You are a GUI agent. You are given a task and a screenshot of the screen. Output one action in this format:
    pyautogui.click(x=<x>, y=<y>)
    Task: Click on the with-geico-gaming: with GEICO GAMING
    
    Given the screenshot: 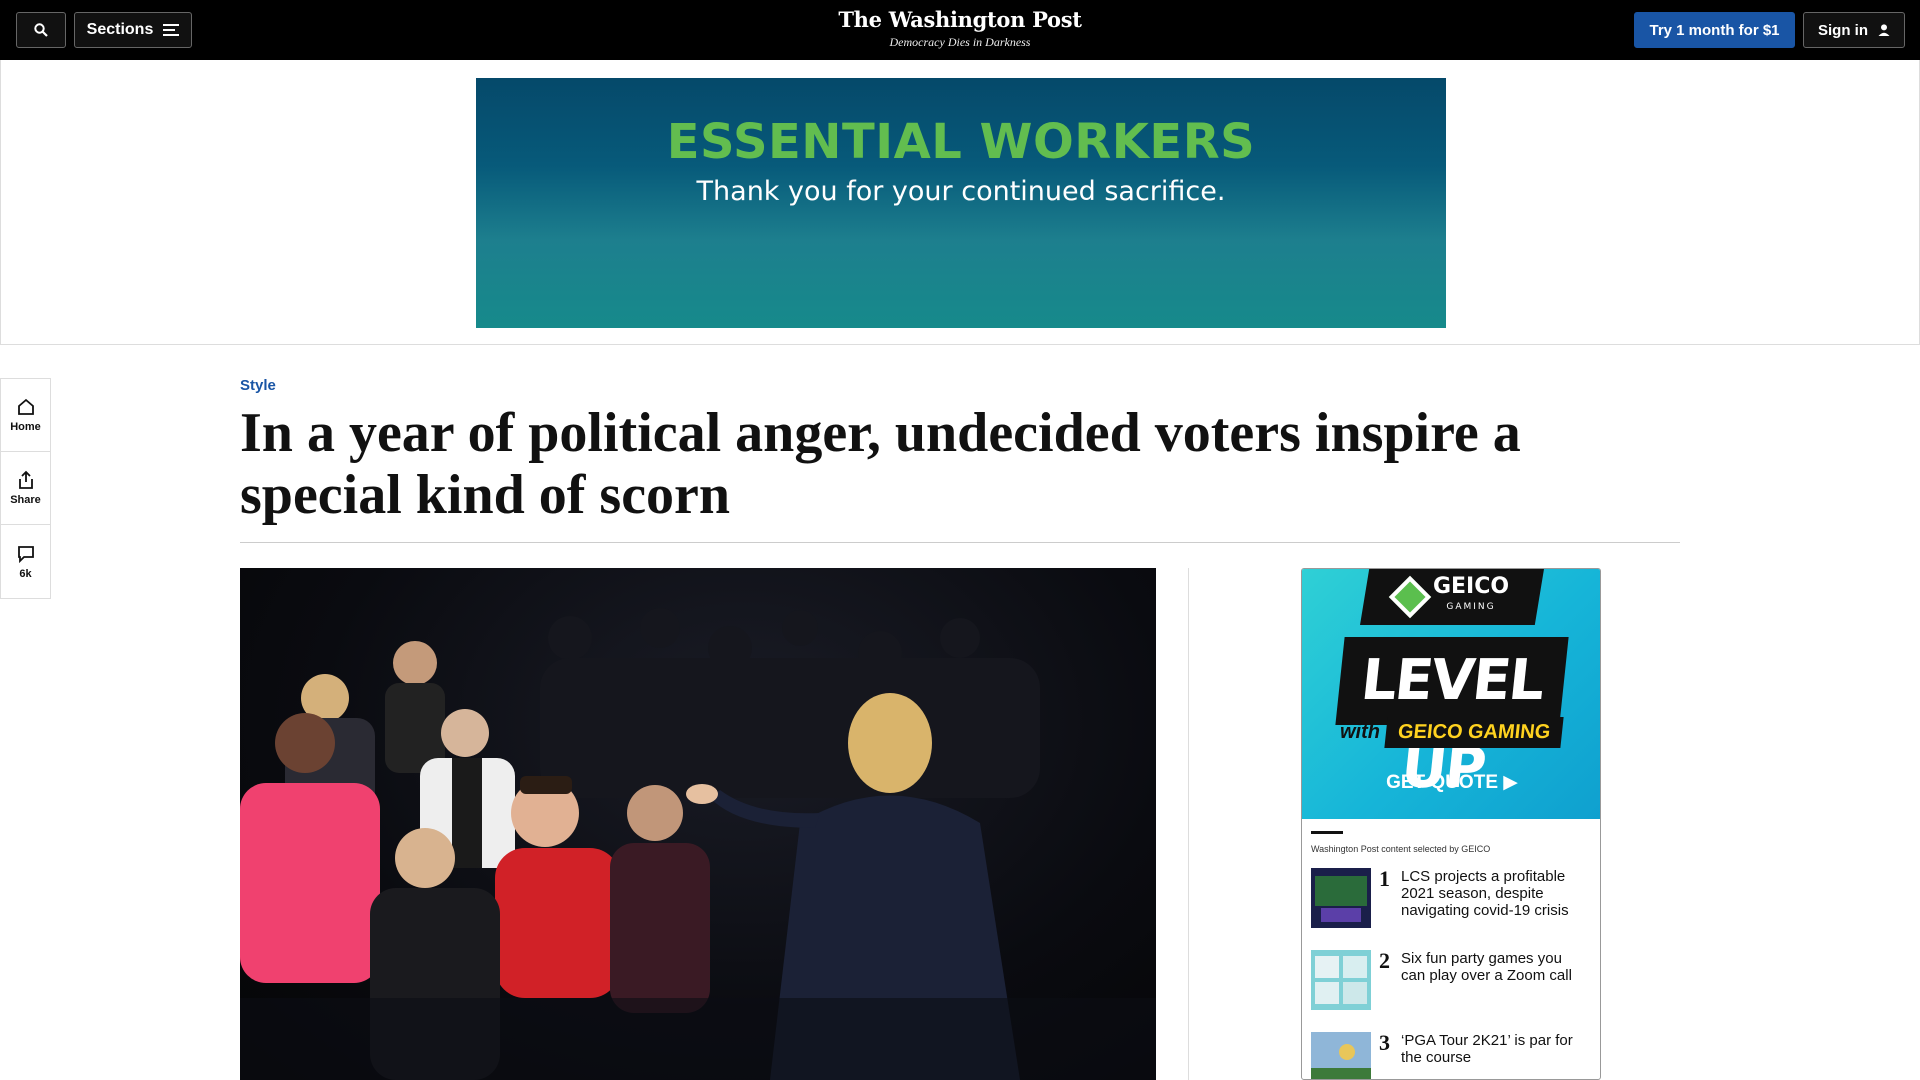 What is the action you would take?
    pyautogui.click(x=1452, y=732)
    